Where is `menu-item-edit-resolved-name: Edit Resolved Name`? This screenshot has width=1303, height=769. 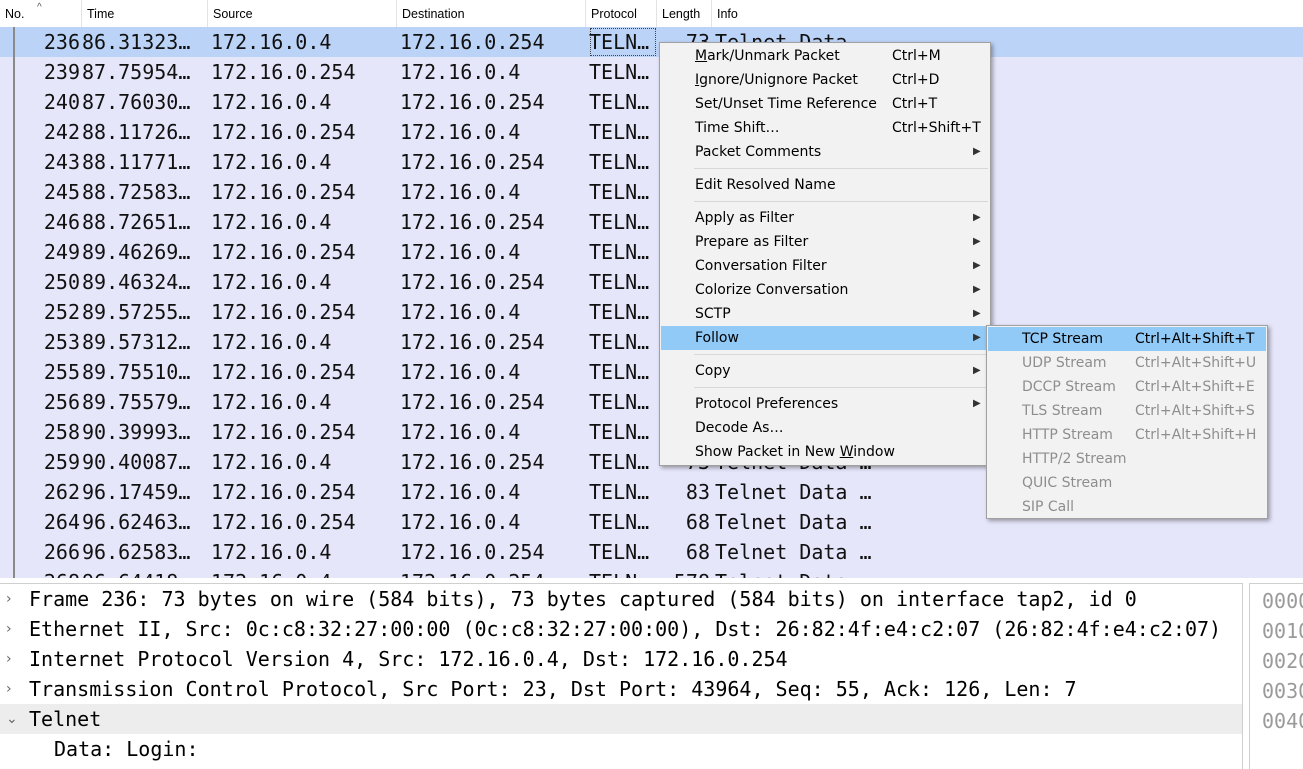
menu-item-edit-resolved-name: Edit Resolved Name is located at coordinates (825, 185).